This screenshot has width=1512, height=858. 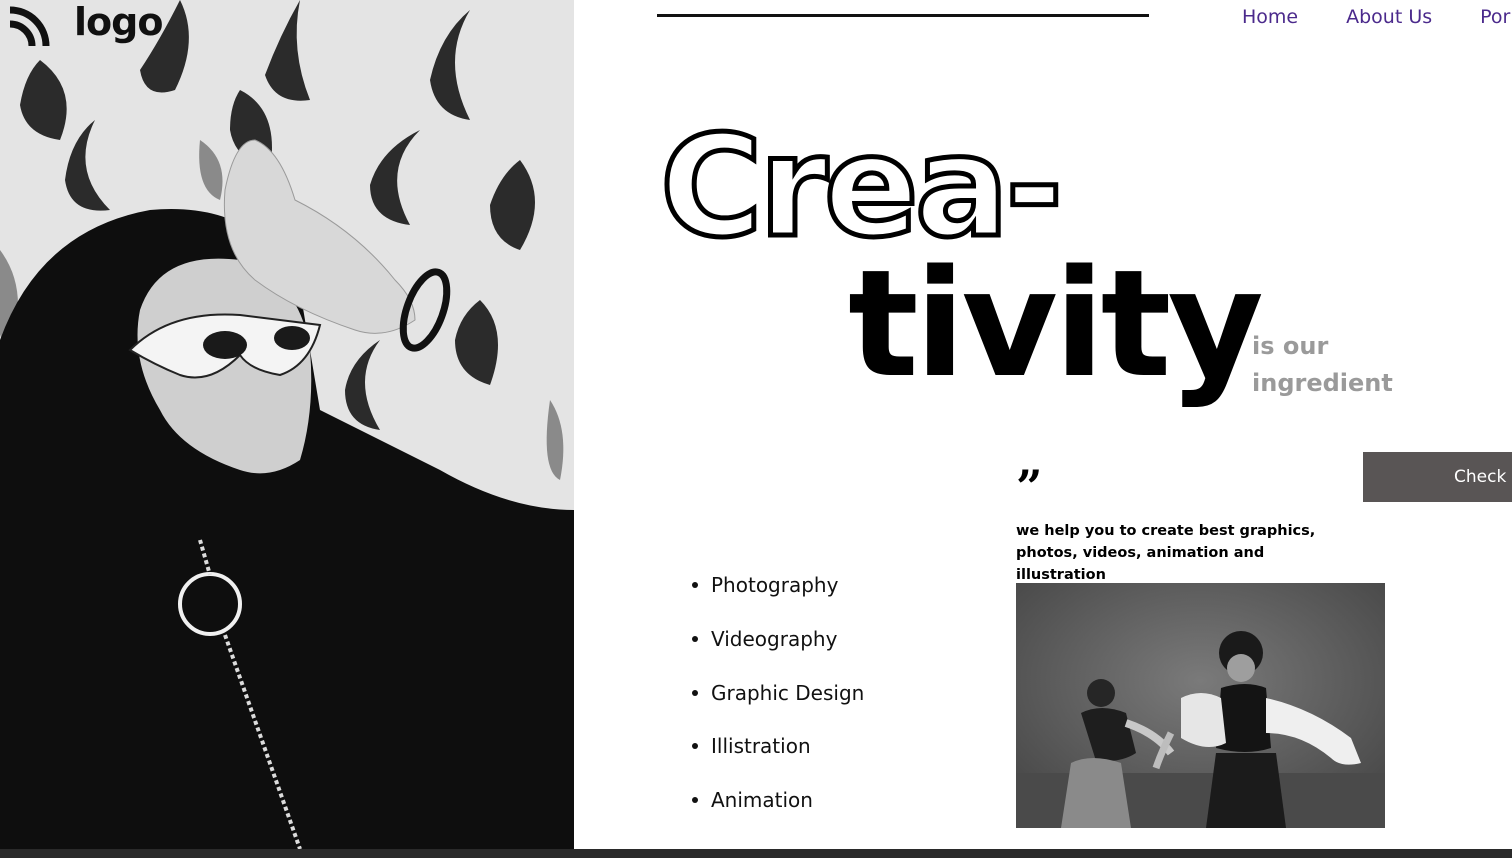 What do you see at coordinates (903, 15) in the screenshot?
I see `top-divider` at bounding box center [903, 15].